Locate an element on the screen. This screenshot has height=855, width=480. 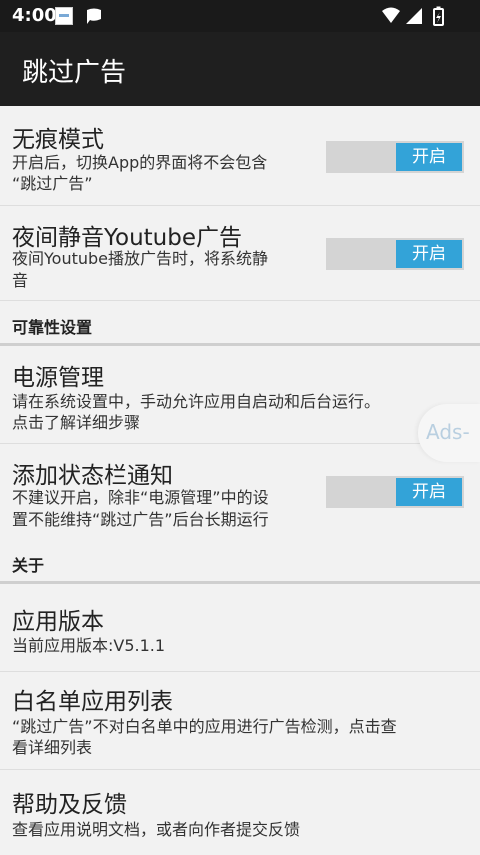
pref-summary-line2: 音 is located at coordinates (20, 280).